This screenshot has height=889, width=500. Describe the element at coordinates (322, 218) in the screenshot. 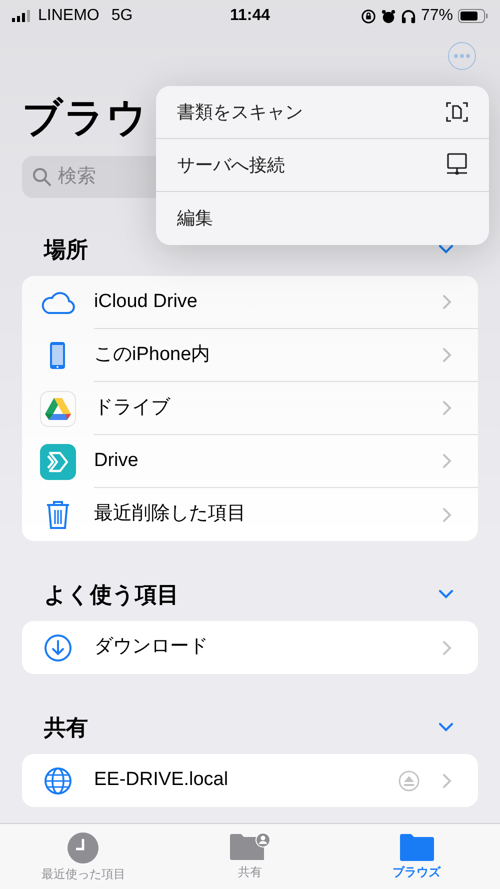

I see `menu-item: 編集` at that location.